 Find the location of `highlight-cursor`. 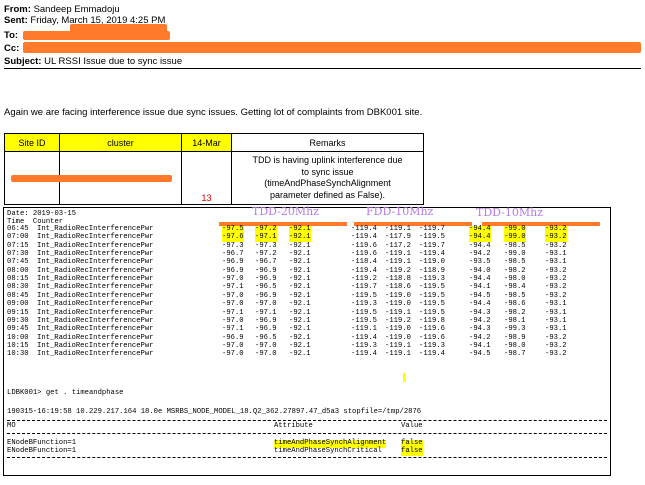

highlight-cursor is located at coordinates (404, 377).